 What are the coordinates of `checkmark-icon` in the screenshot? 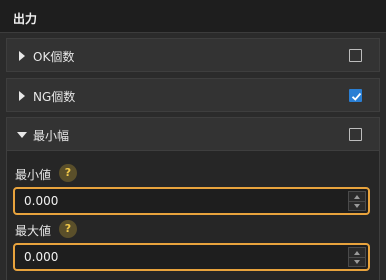 It's located at (356, 96).